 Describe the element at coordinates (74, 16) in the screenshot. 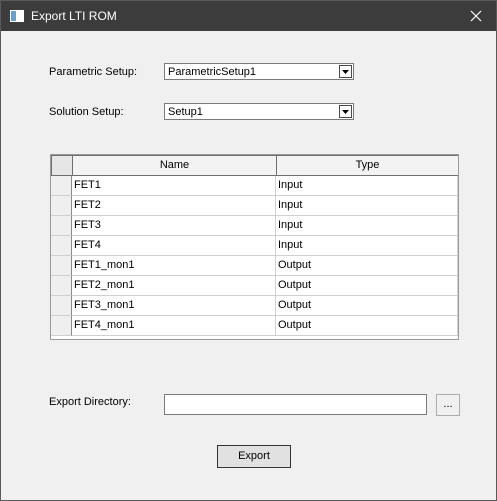

I see `window-title: Export LTI ROM` at that location.